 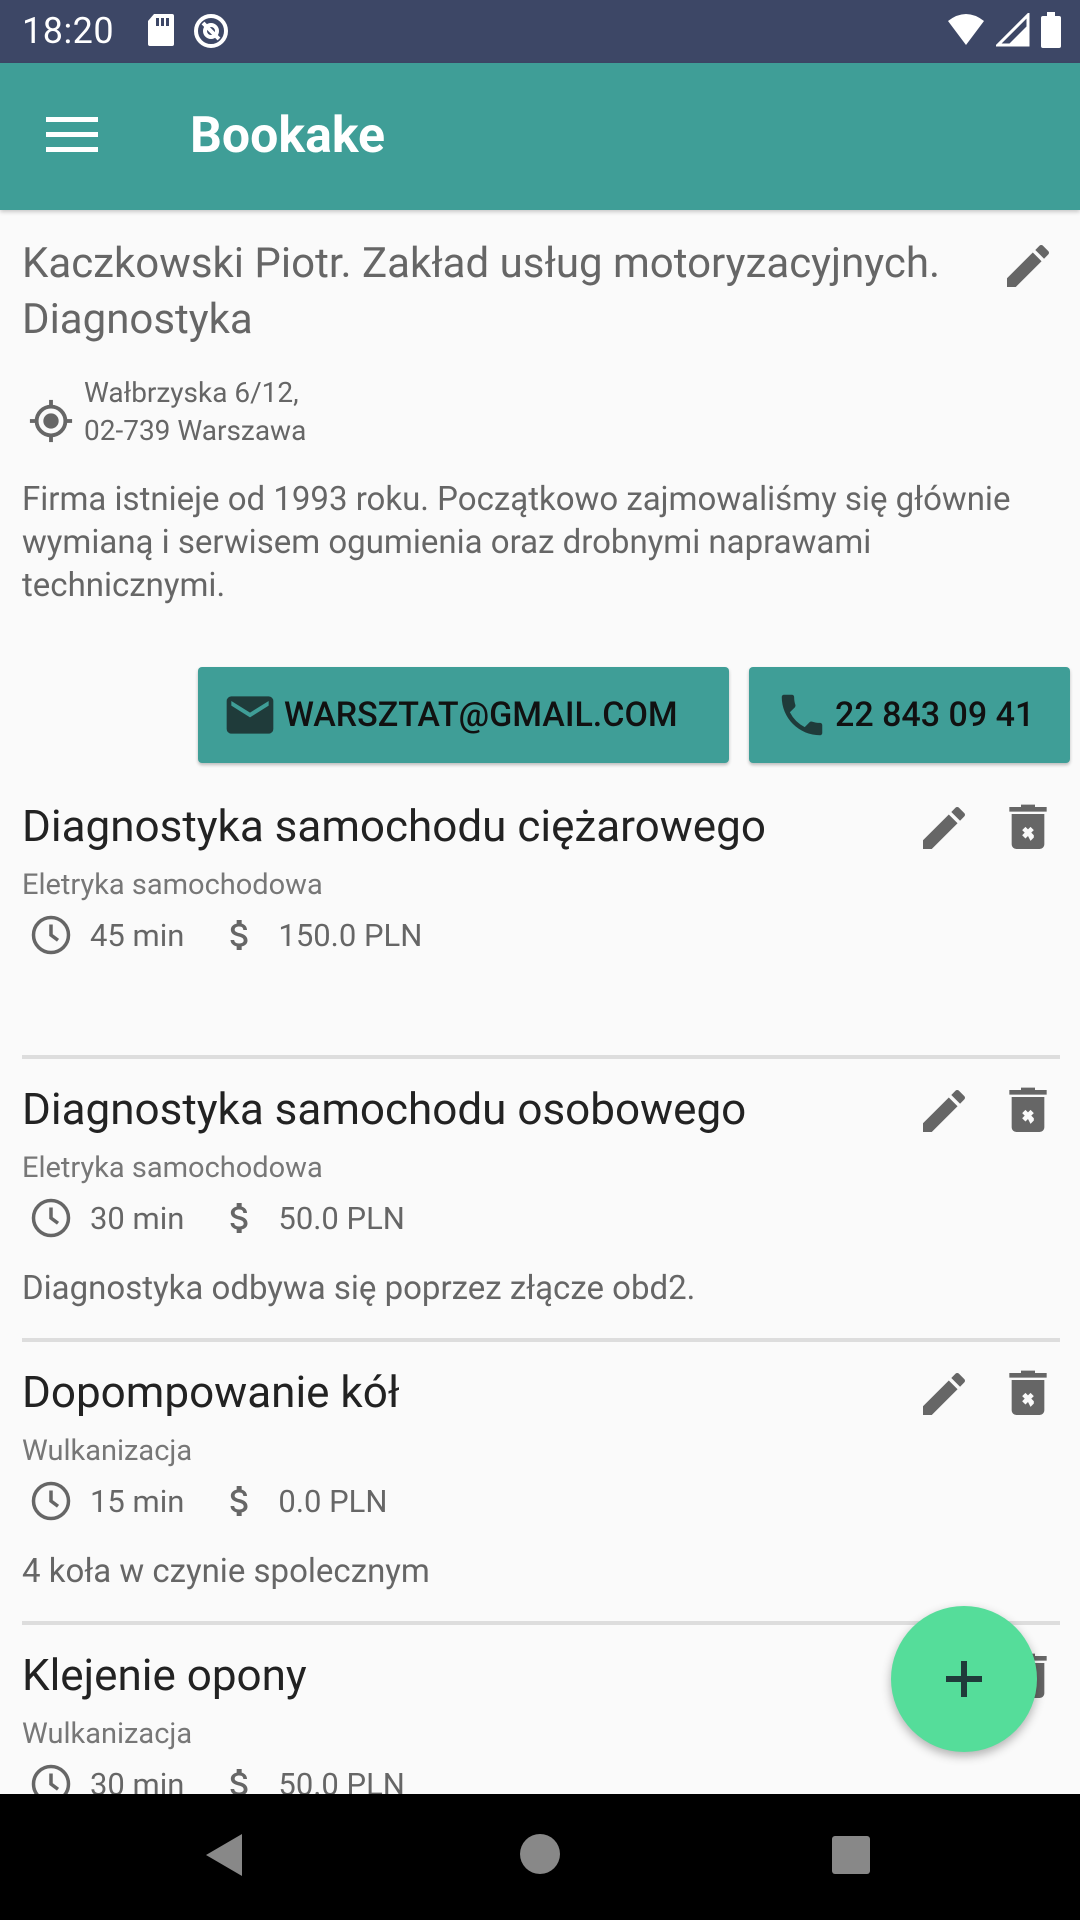 I want to click on back-icon, so click(x=224, y=1855).